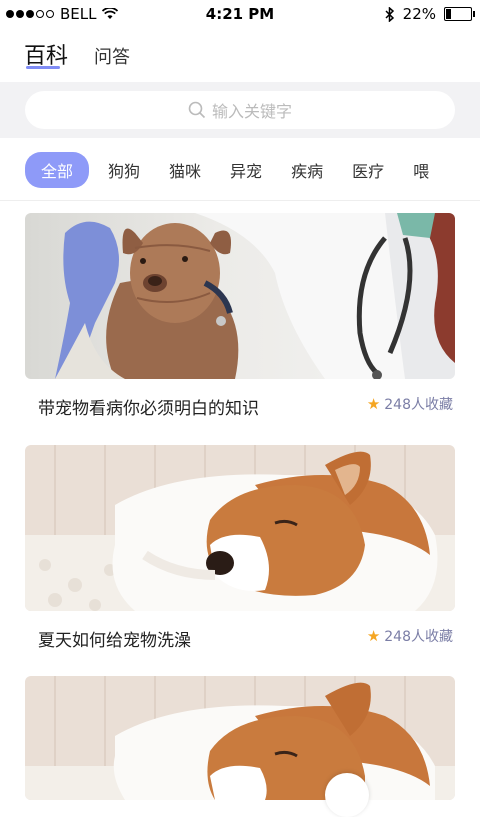 This screenshot has width=480, height=817. I want to click on category-medical: 医疗, so click(368, 170).